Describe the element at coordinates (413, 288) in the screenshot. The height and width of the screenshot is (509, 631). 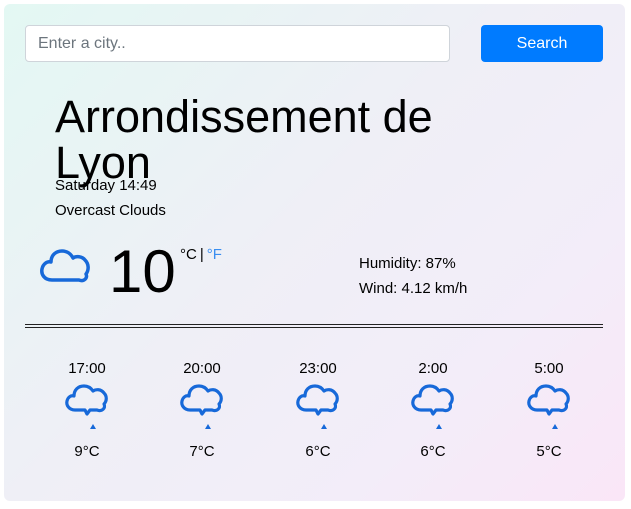
I see `wind-readout: Wind: 4.12 km/h` at that location.